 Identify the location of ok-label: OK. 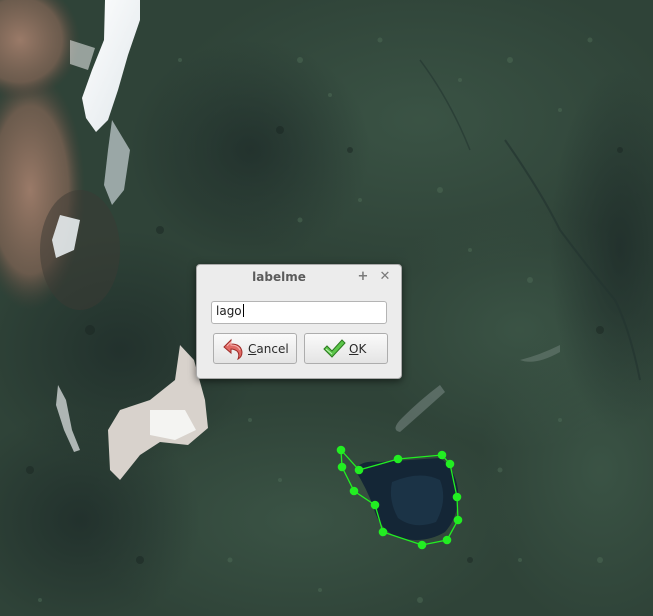
(358, 349).